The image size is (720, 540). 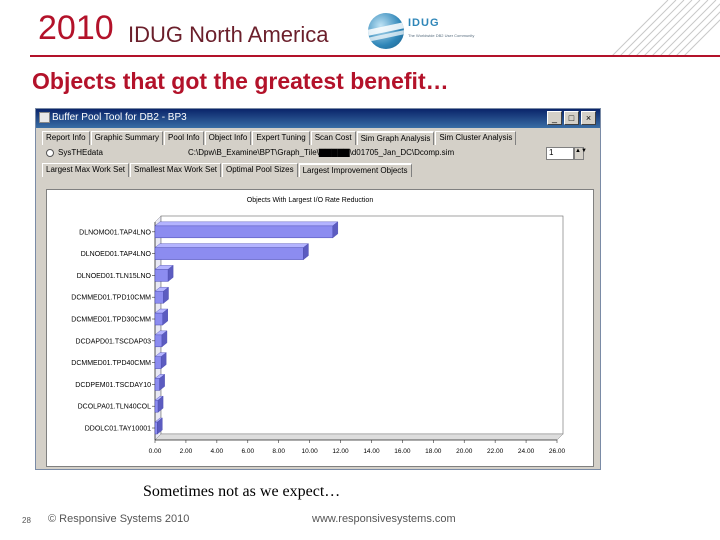 I want to click on tab-graphic-summary: Graphic Summary, so click(x=127, y=138).